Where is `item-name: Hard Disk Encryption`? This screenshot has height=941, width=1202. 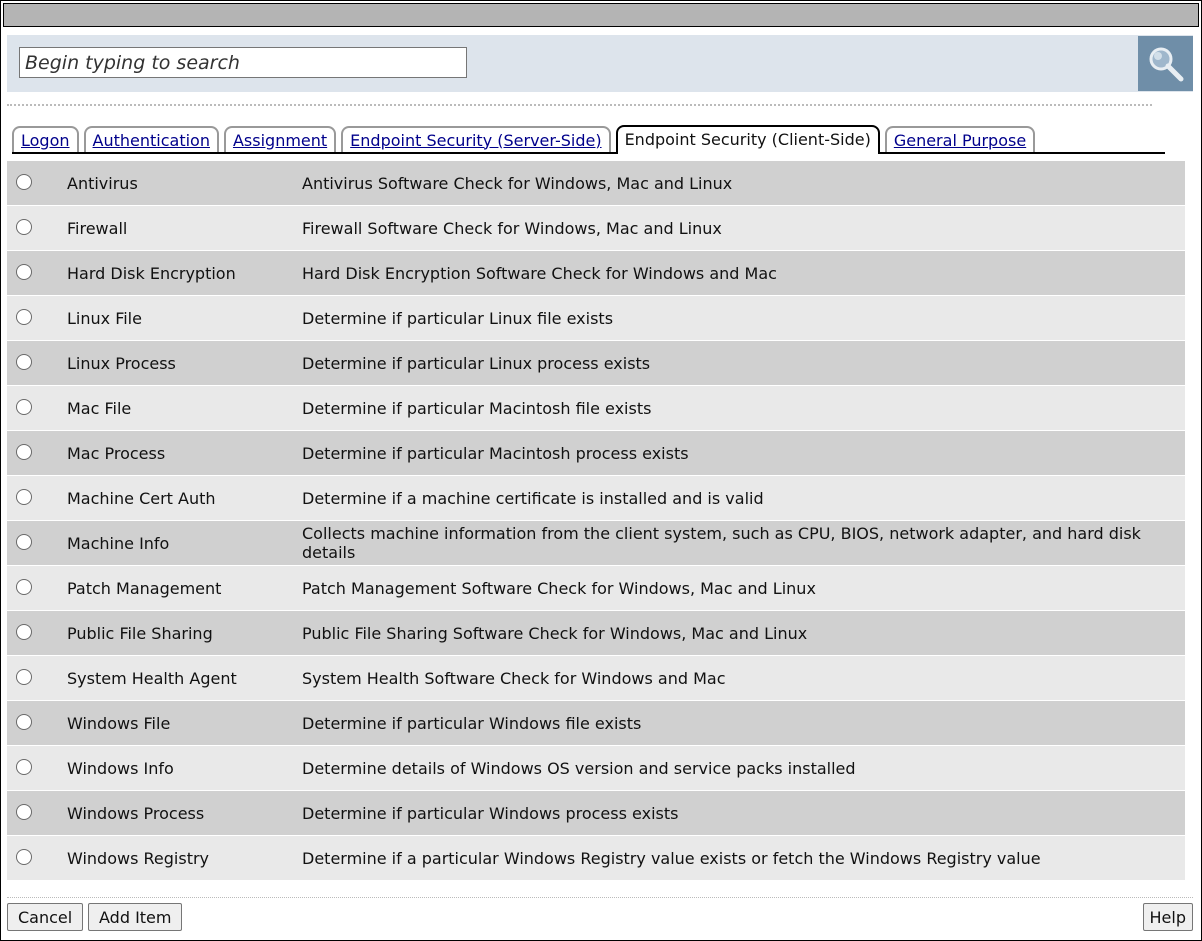
item-name: Hard Disk Encryption is located at coordinates (151, 273).